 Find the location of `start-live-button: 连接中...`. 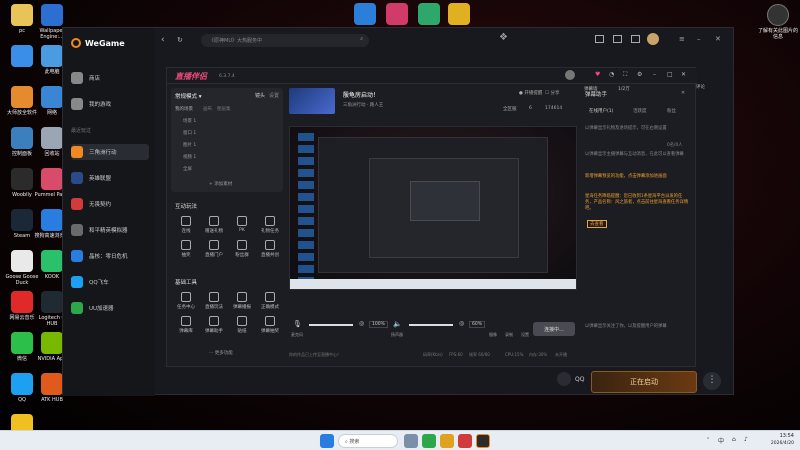

start-live-button: 连接中... is located at coordinates (554, 329).